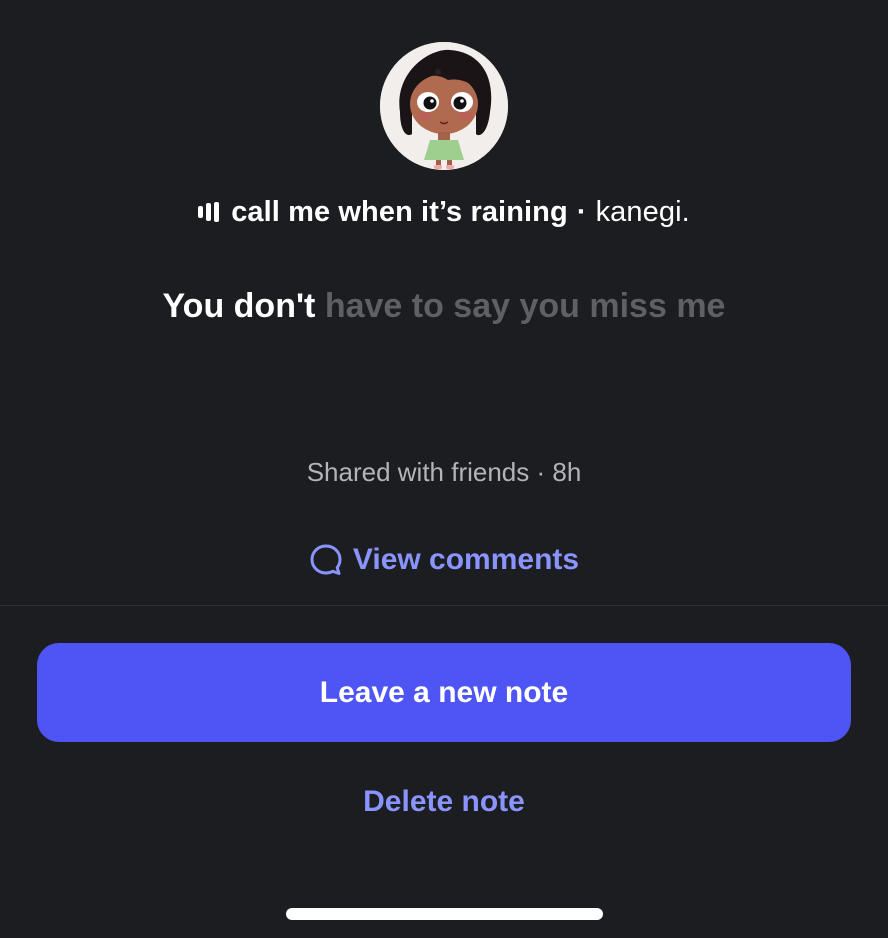 This screenshot has height=938, width=888. I want to click on view-comments-button: View comments, so click(444, 560).